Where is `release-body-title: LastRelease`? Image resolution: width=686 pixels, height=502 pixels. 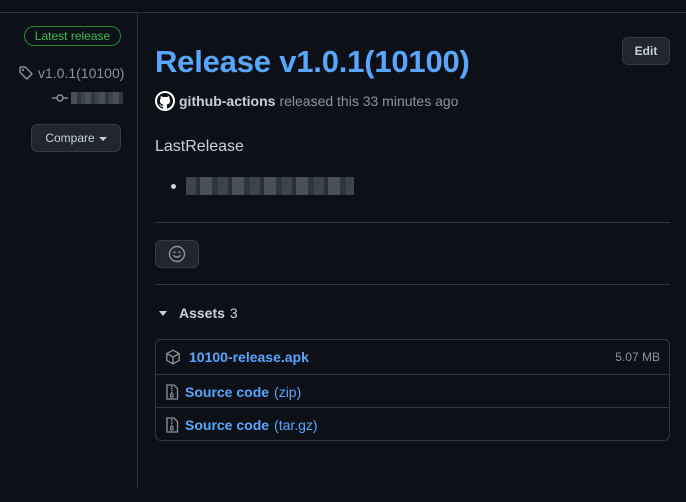 release-body-title: LastRelease is located at coordinates (199, 146).